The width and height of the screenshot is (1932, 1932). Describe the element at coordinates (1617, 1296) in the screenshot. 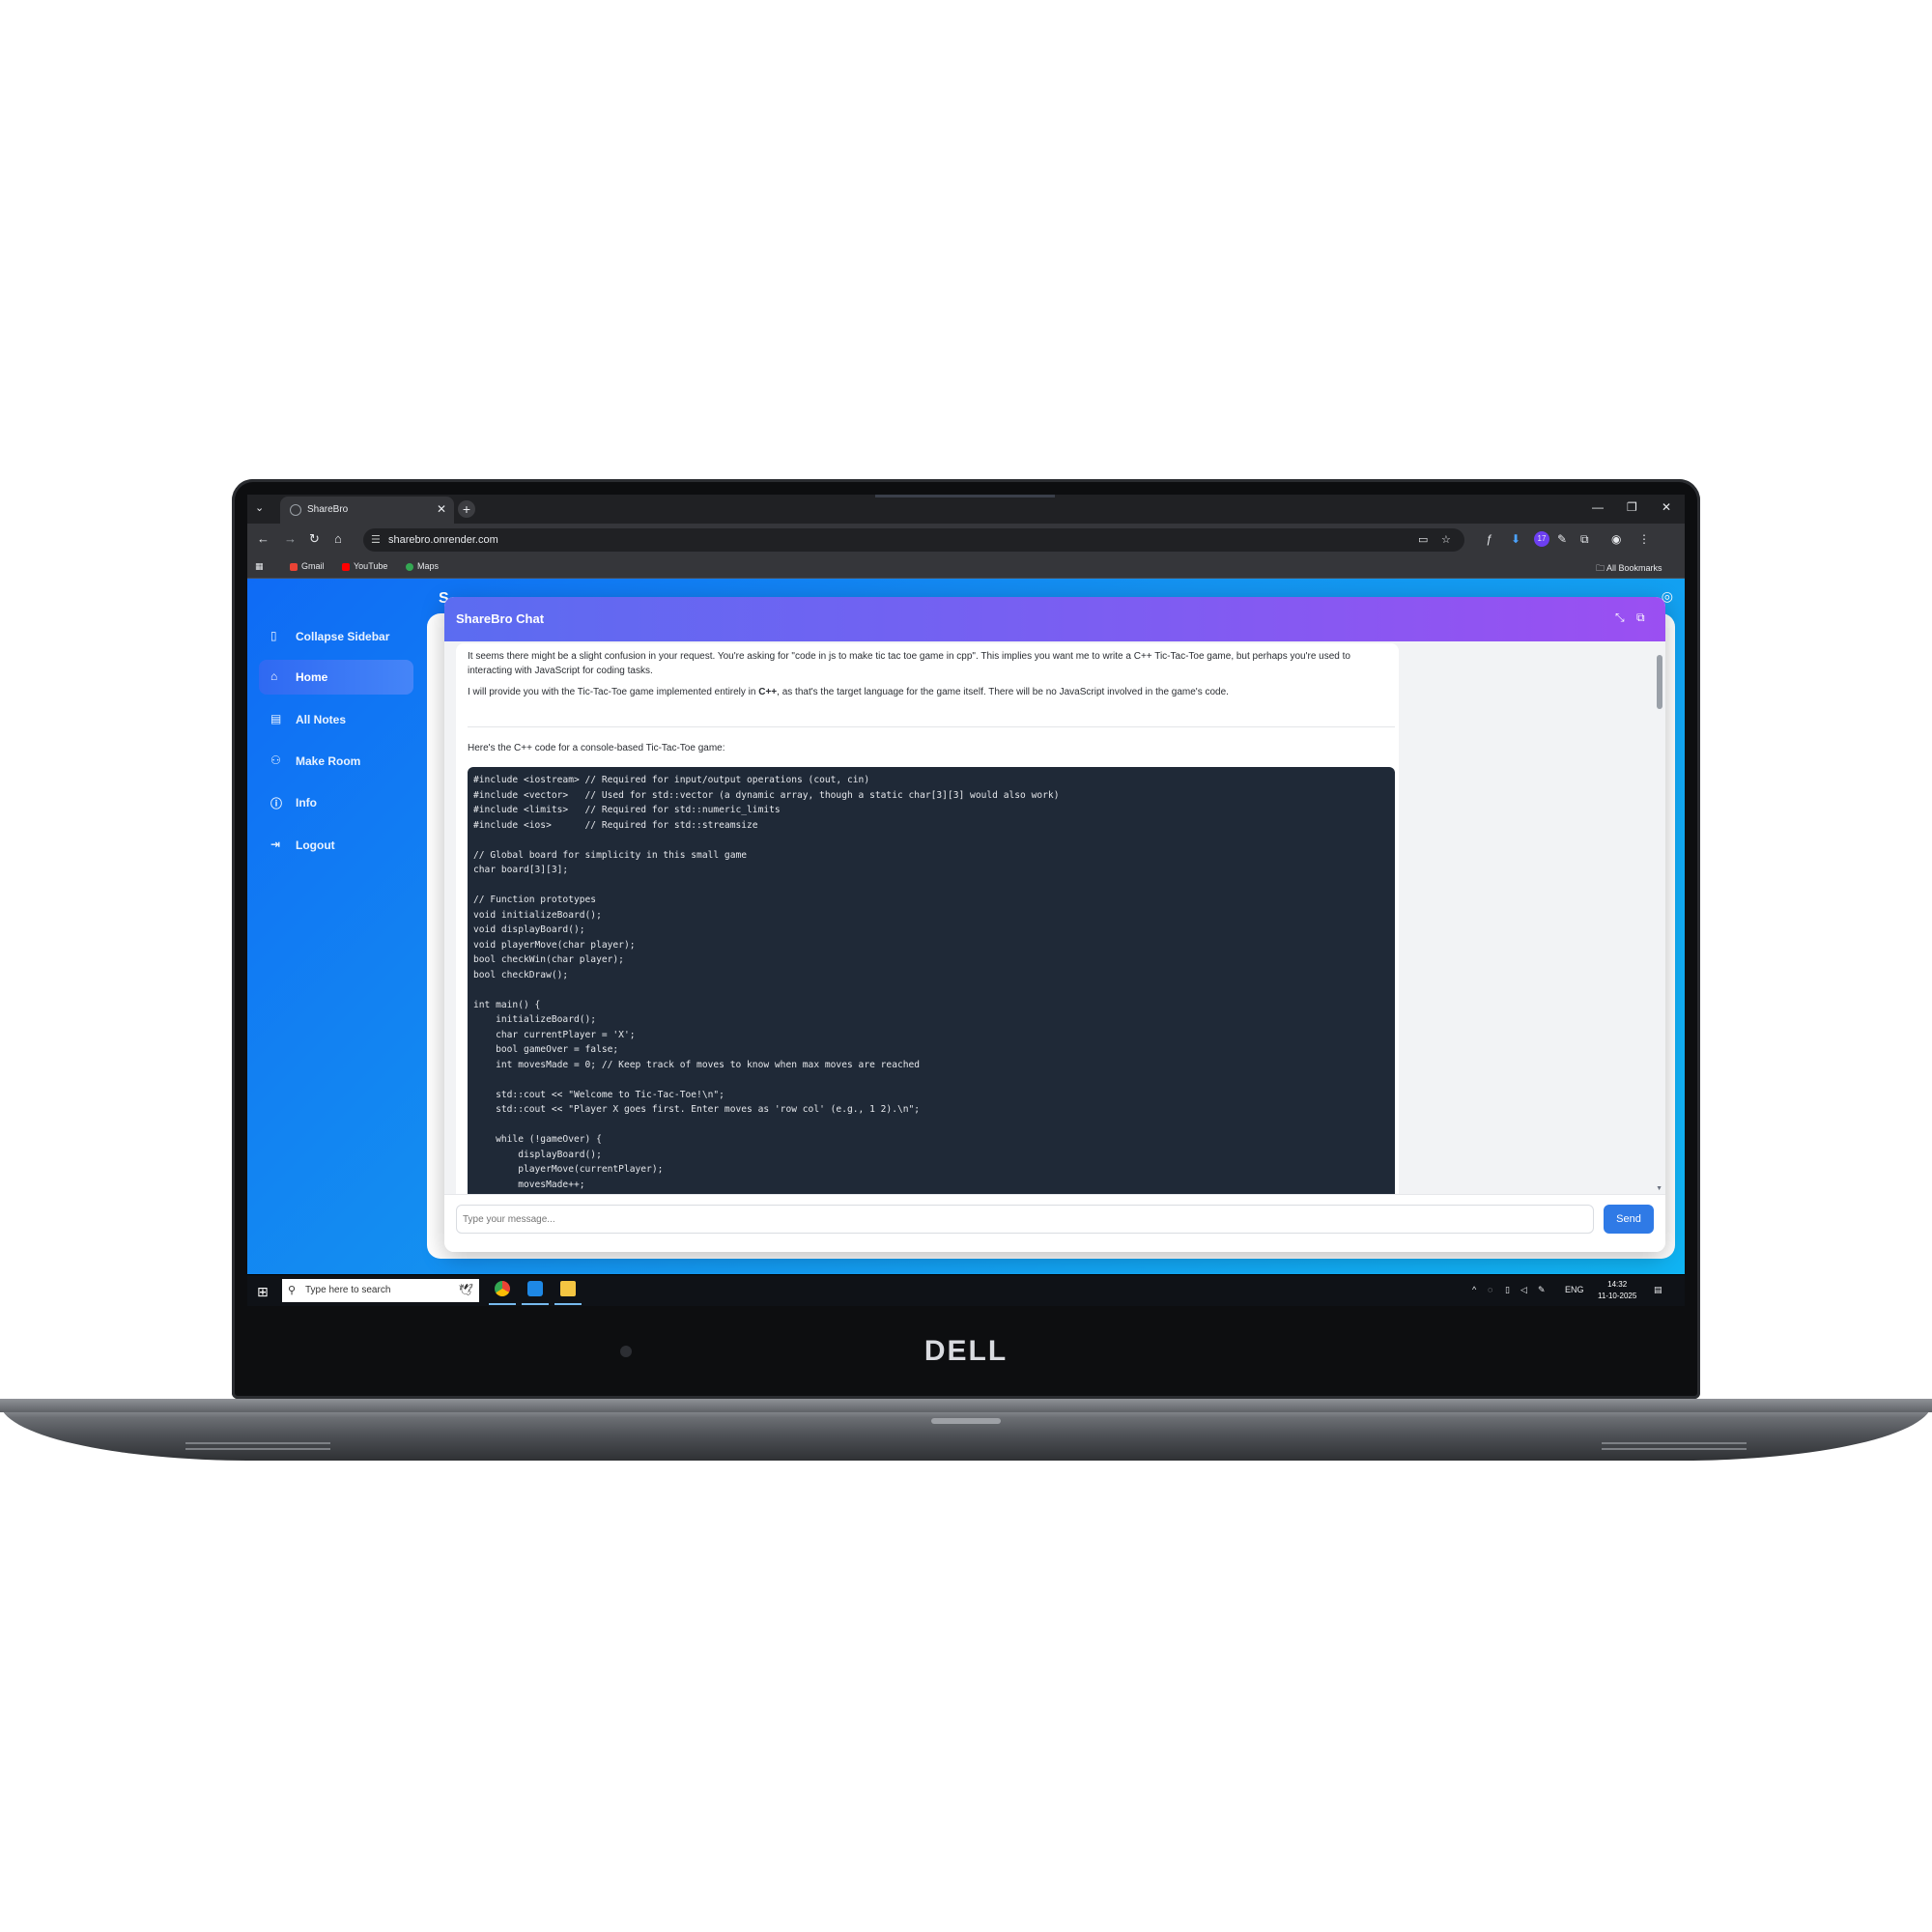

I see `clock-date: 11-10-2025` at that location.